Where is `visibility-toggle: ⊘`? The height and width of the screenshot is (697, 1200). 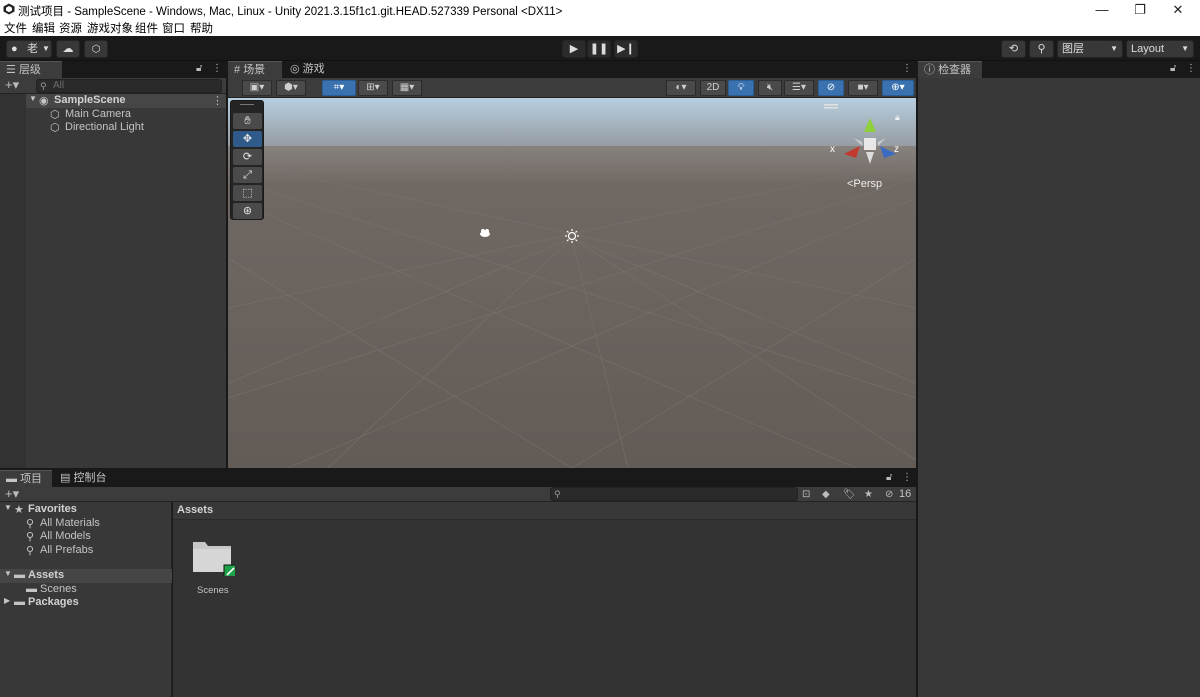
visibility-toggle: ⊘ is located at coordinates (831, 88).